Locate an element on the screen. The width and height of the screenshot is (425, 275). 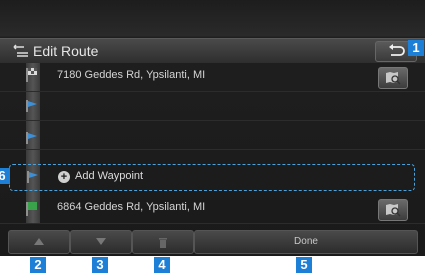
back-arrow-icon is located at coordinates (397, 50).